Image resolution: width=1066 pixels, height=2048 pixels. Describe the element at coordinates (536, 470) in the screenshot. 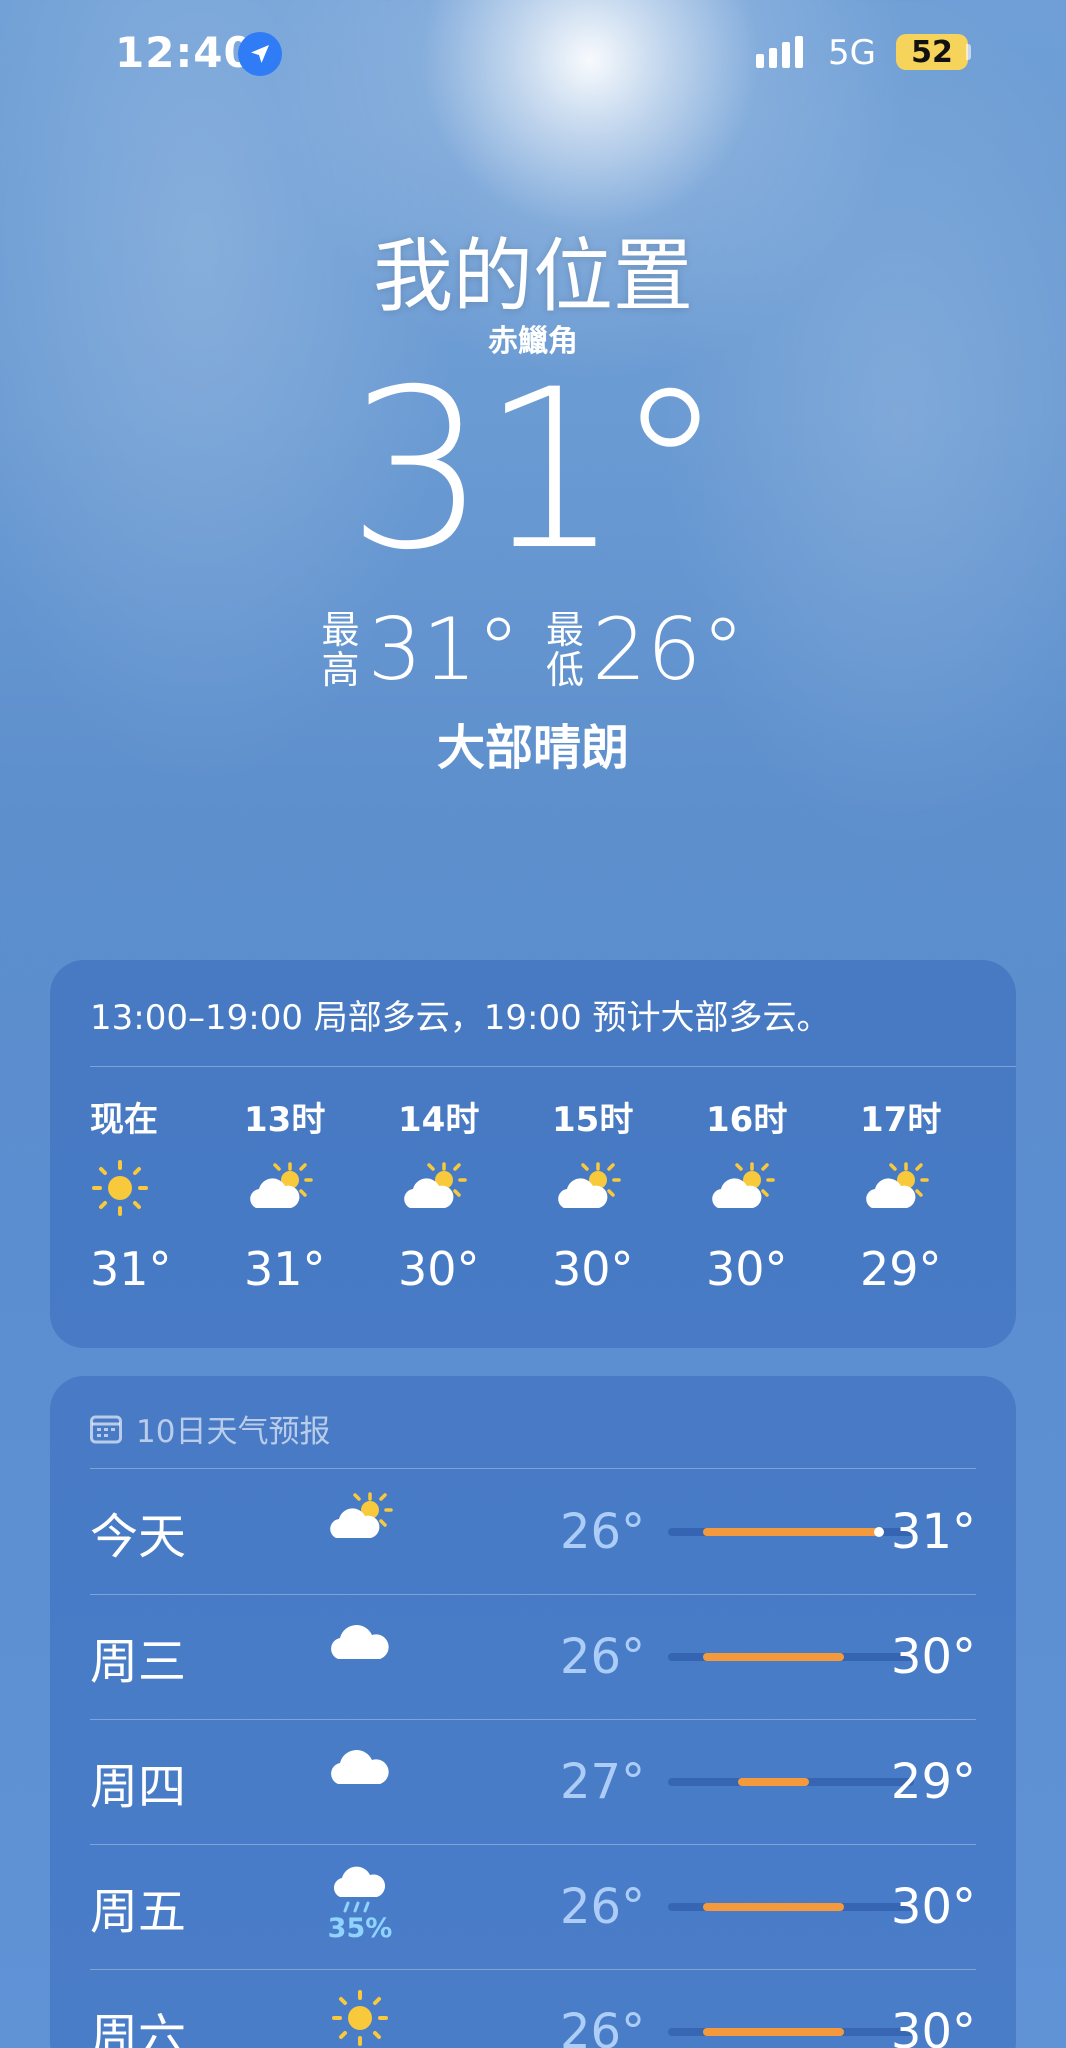

I see `current-temperature: 31°` at that location.